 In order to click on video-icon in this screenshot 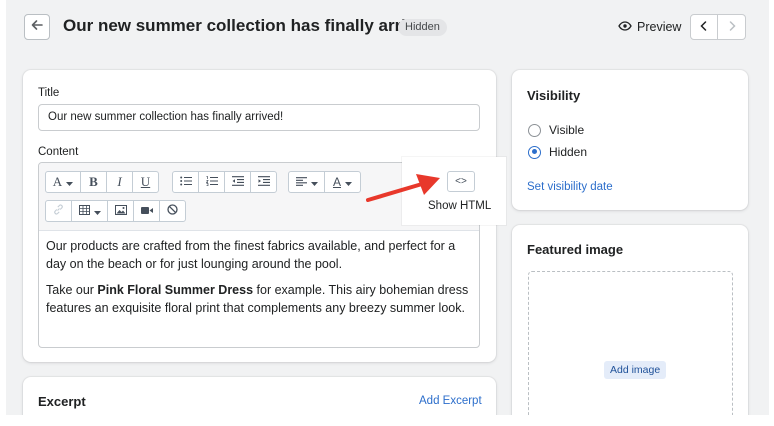, I will do `click(146, 211)`.